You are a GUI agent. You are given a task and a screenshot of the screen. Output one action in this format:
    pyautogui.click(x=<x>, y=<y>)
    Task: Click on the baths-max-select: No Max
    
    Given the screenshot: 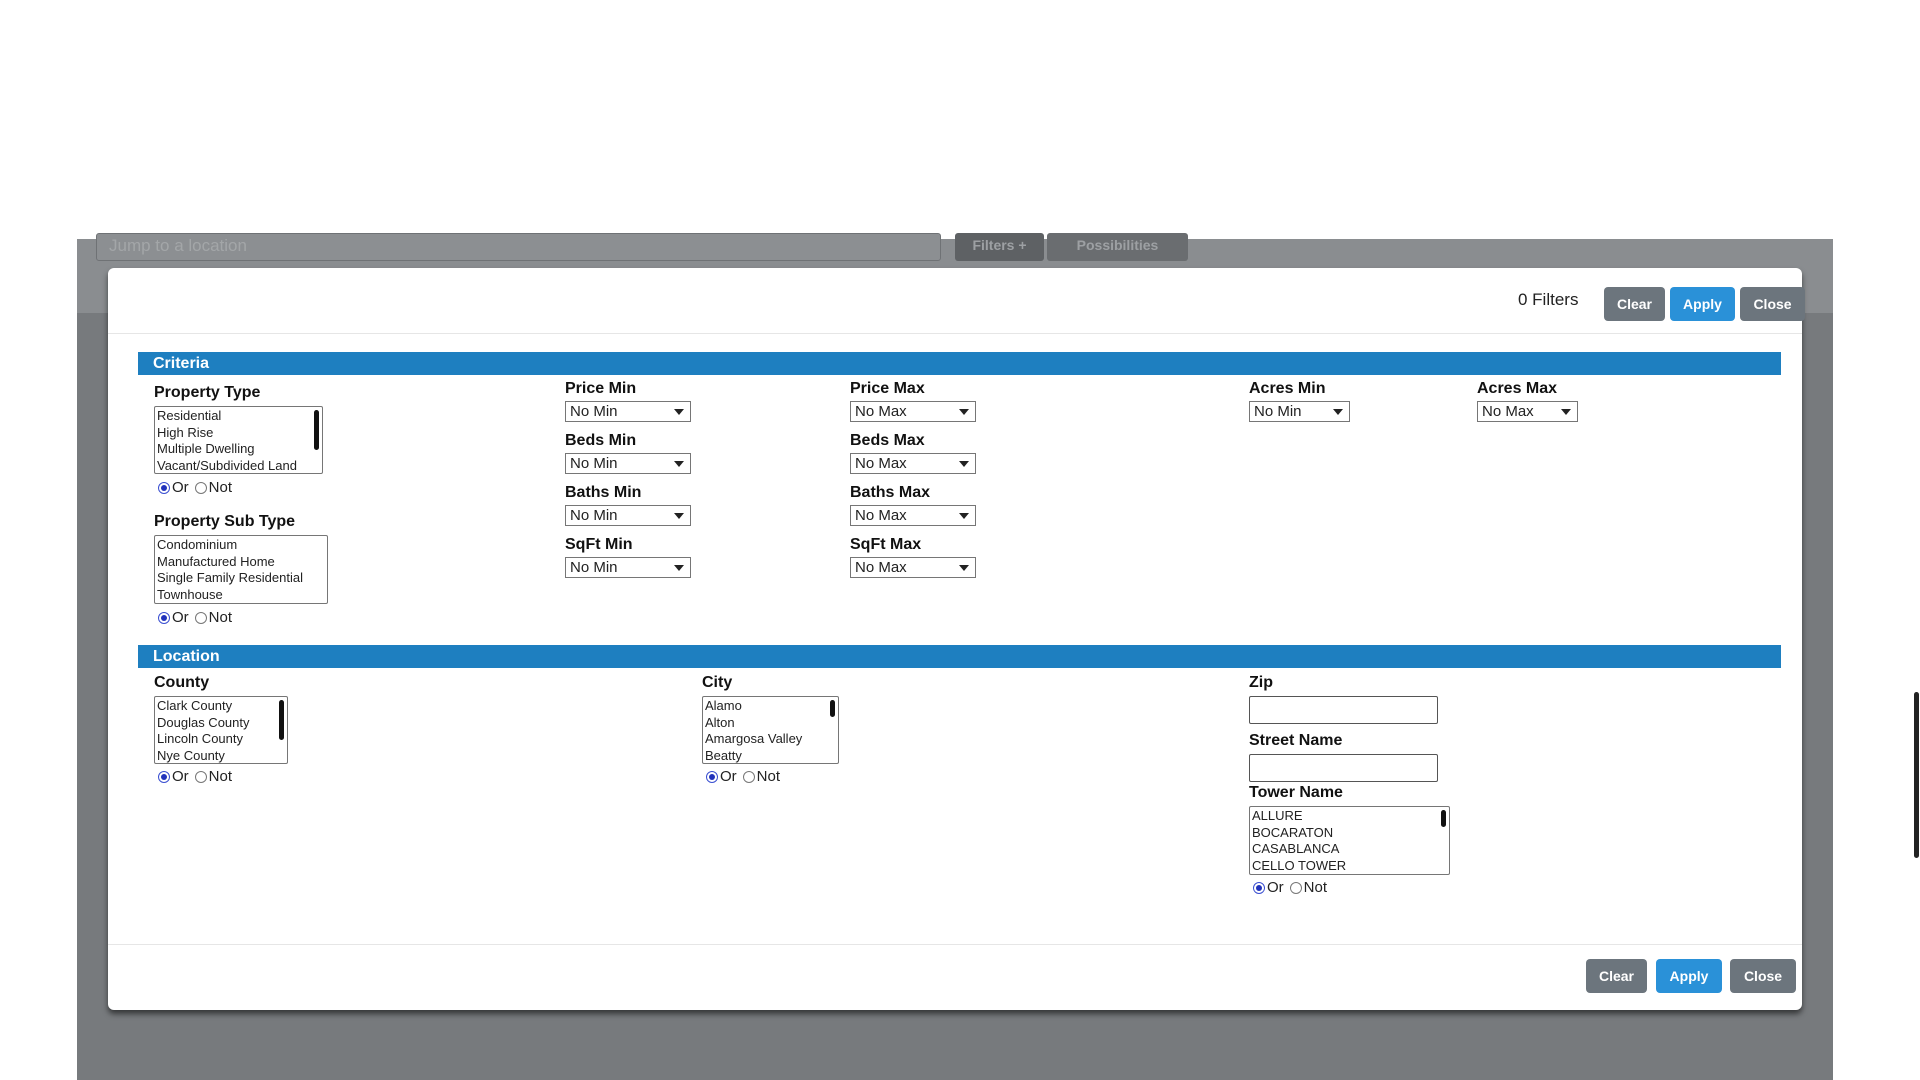 What is the action you would take?
    pyautogui.click(x=913, y=515)
    